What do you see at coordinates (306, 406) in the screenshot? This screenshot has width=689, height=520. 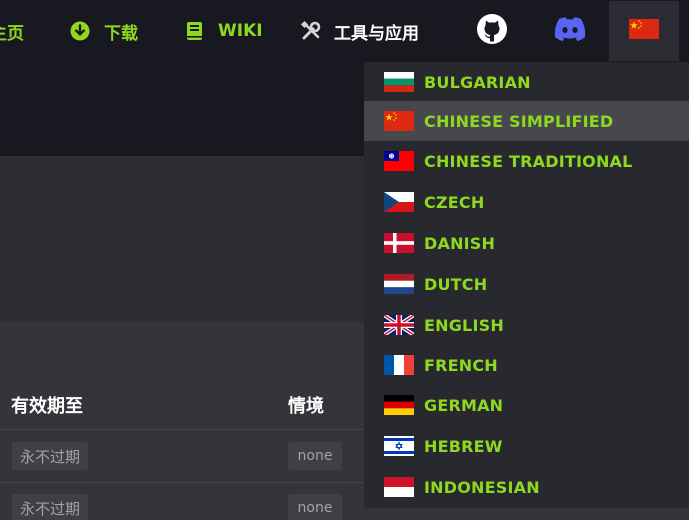 I see `column-header-context: 情境` at bounding box center [306, 406].